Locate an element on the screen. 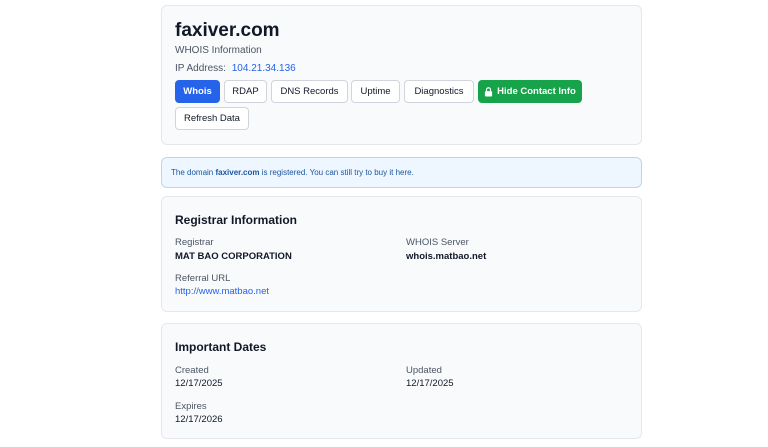 The image size is (768, 447). tab-rdap: RDAP is located at coordinates (245, 91).